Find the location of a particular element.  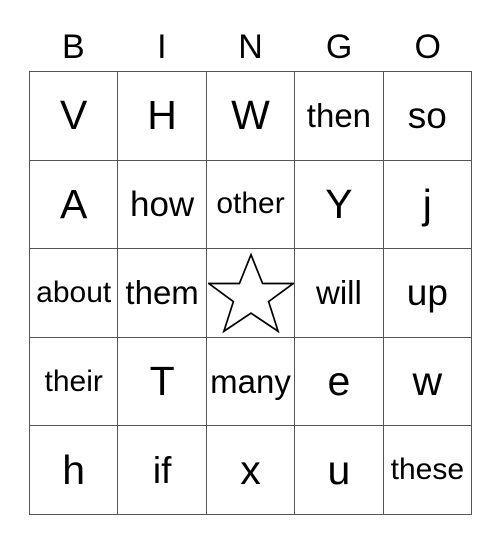

bingo-cell-label: w is located at coordinates (427, 381).